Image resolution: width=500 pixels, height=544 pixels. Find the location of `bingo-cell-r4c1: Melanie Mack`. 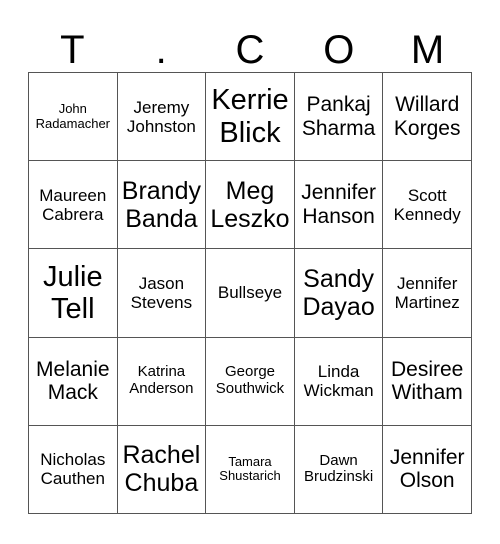

bingo-cell-r4c1: Melanie Mack is located at coordinates (73, 381).